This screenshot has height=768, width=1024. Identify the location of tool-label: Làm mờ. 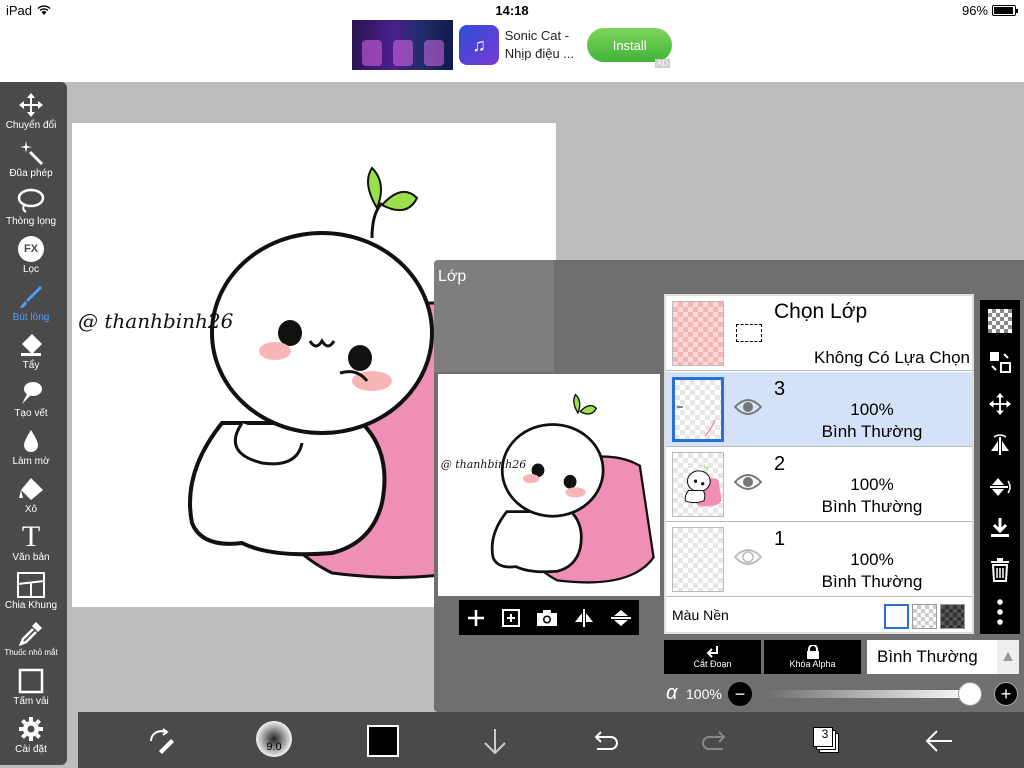
(31, 461).